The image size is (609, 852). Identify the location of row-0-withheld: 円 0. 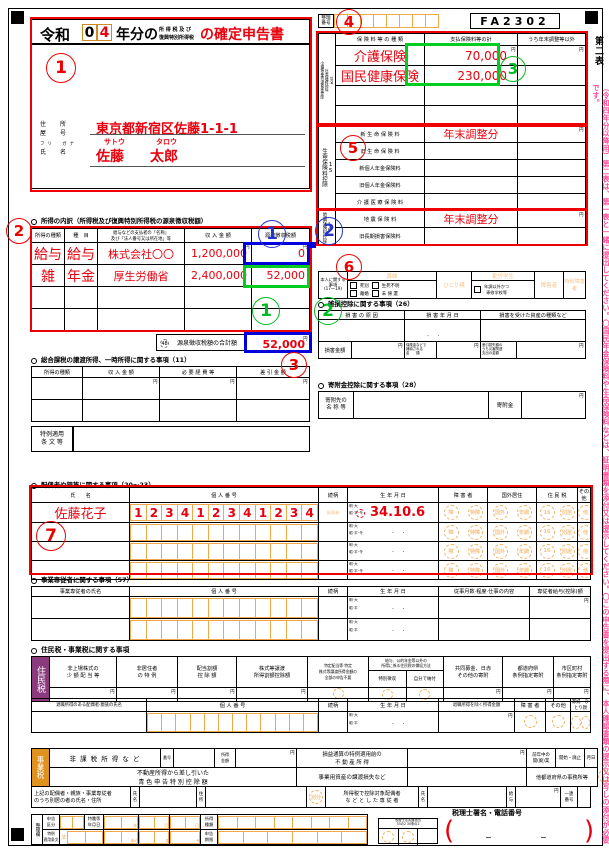
(280, 253).